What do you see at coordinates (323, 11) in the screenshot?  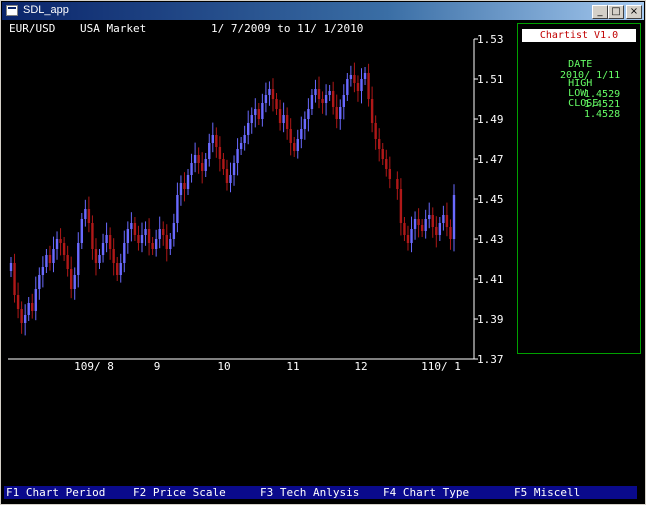 I see `title-bar: SDL_app _ □ ×` at bounding box center [323, 11].